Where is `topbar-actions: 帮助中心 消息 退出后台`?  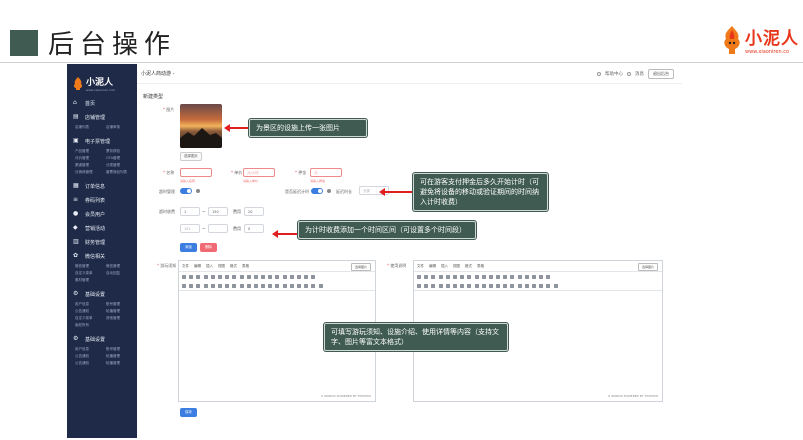
topbar-actions: 帮助中心 消息 退出后台 is located at coordinates (635, 74).